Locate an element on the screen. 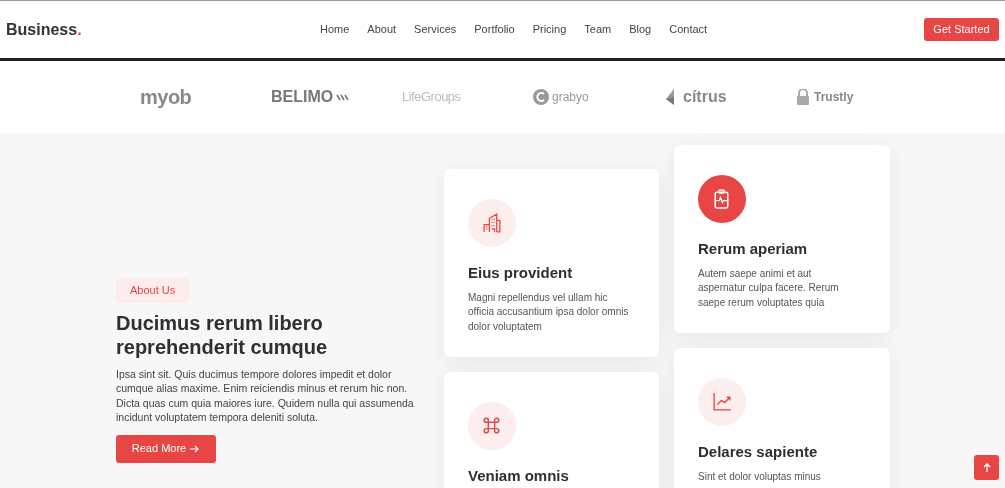  client-logo-text: Trustly is located at coordinates (834, 97).